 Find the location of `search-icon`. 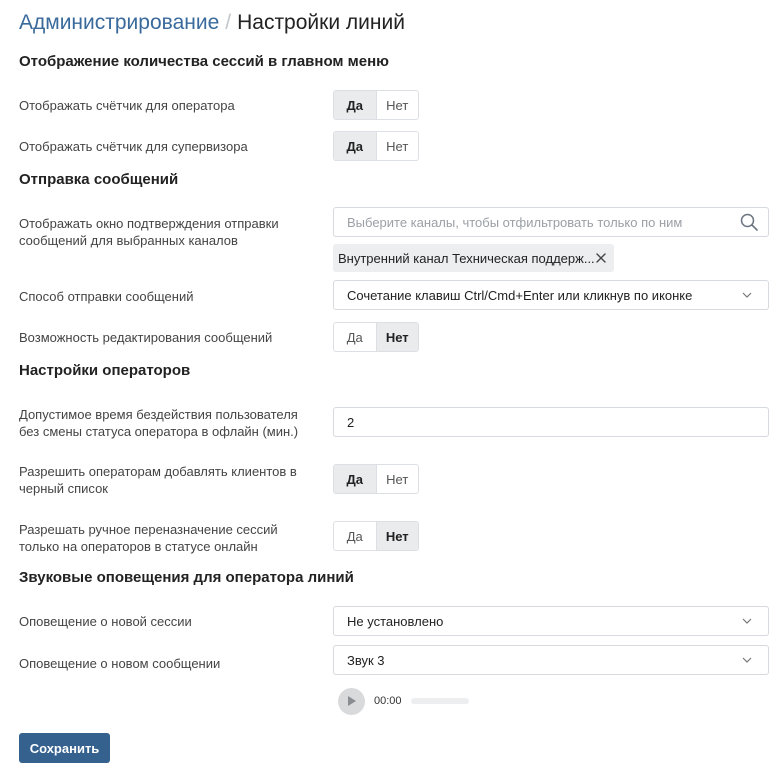

search-icon is located at coordinates (749, 222).